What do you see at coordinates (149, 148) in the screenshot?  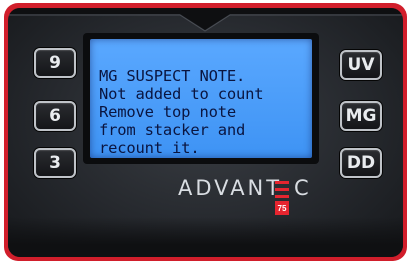 I see `lcd-line-5: recount it.` at bounding box center [149, 148].